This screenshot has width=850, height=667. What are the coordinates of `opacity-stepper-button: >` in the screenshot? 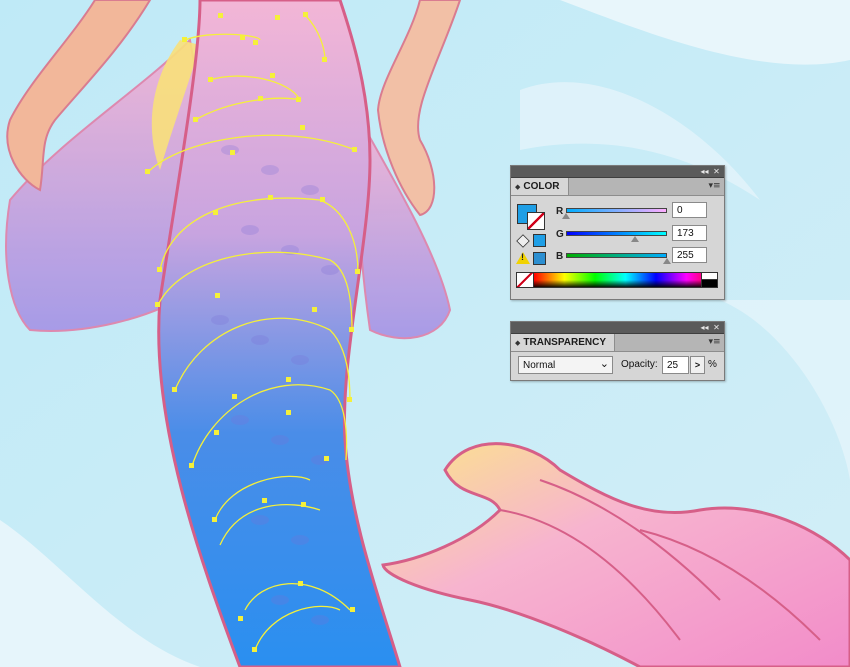 It's located at (697, 365).